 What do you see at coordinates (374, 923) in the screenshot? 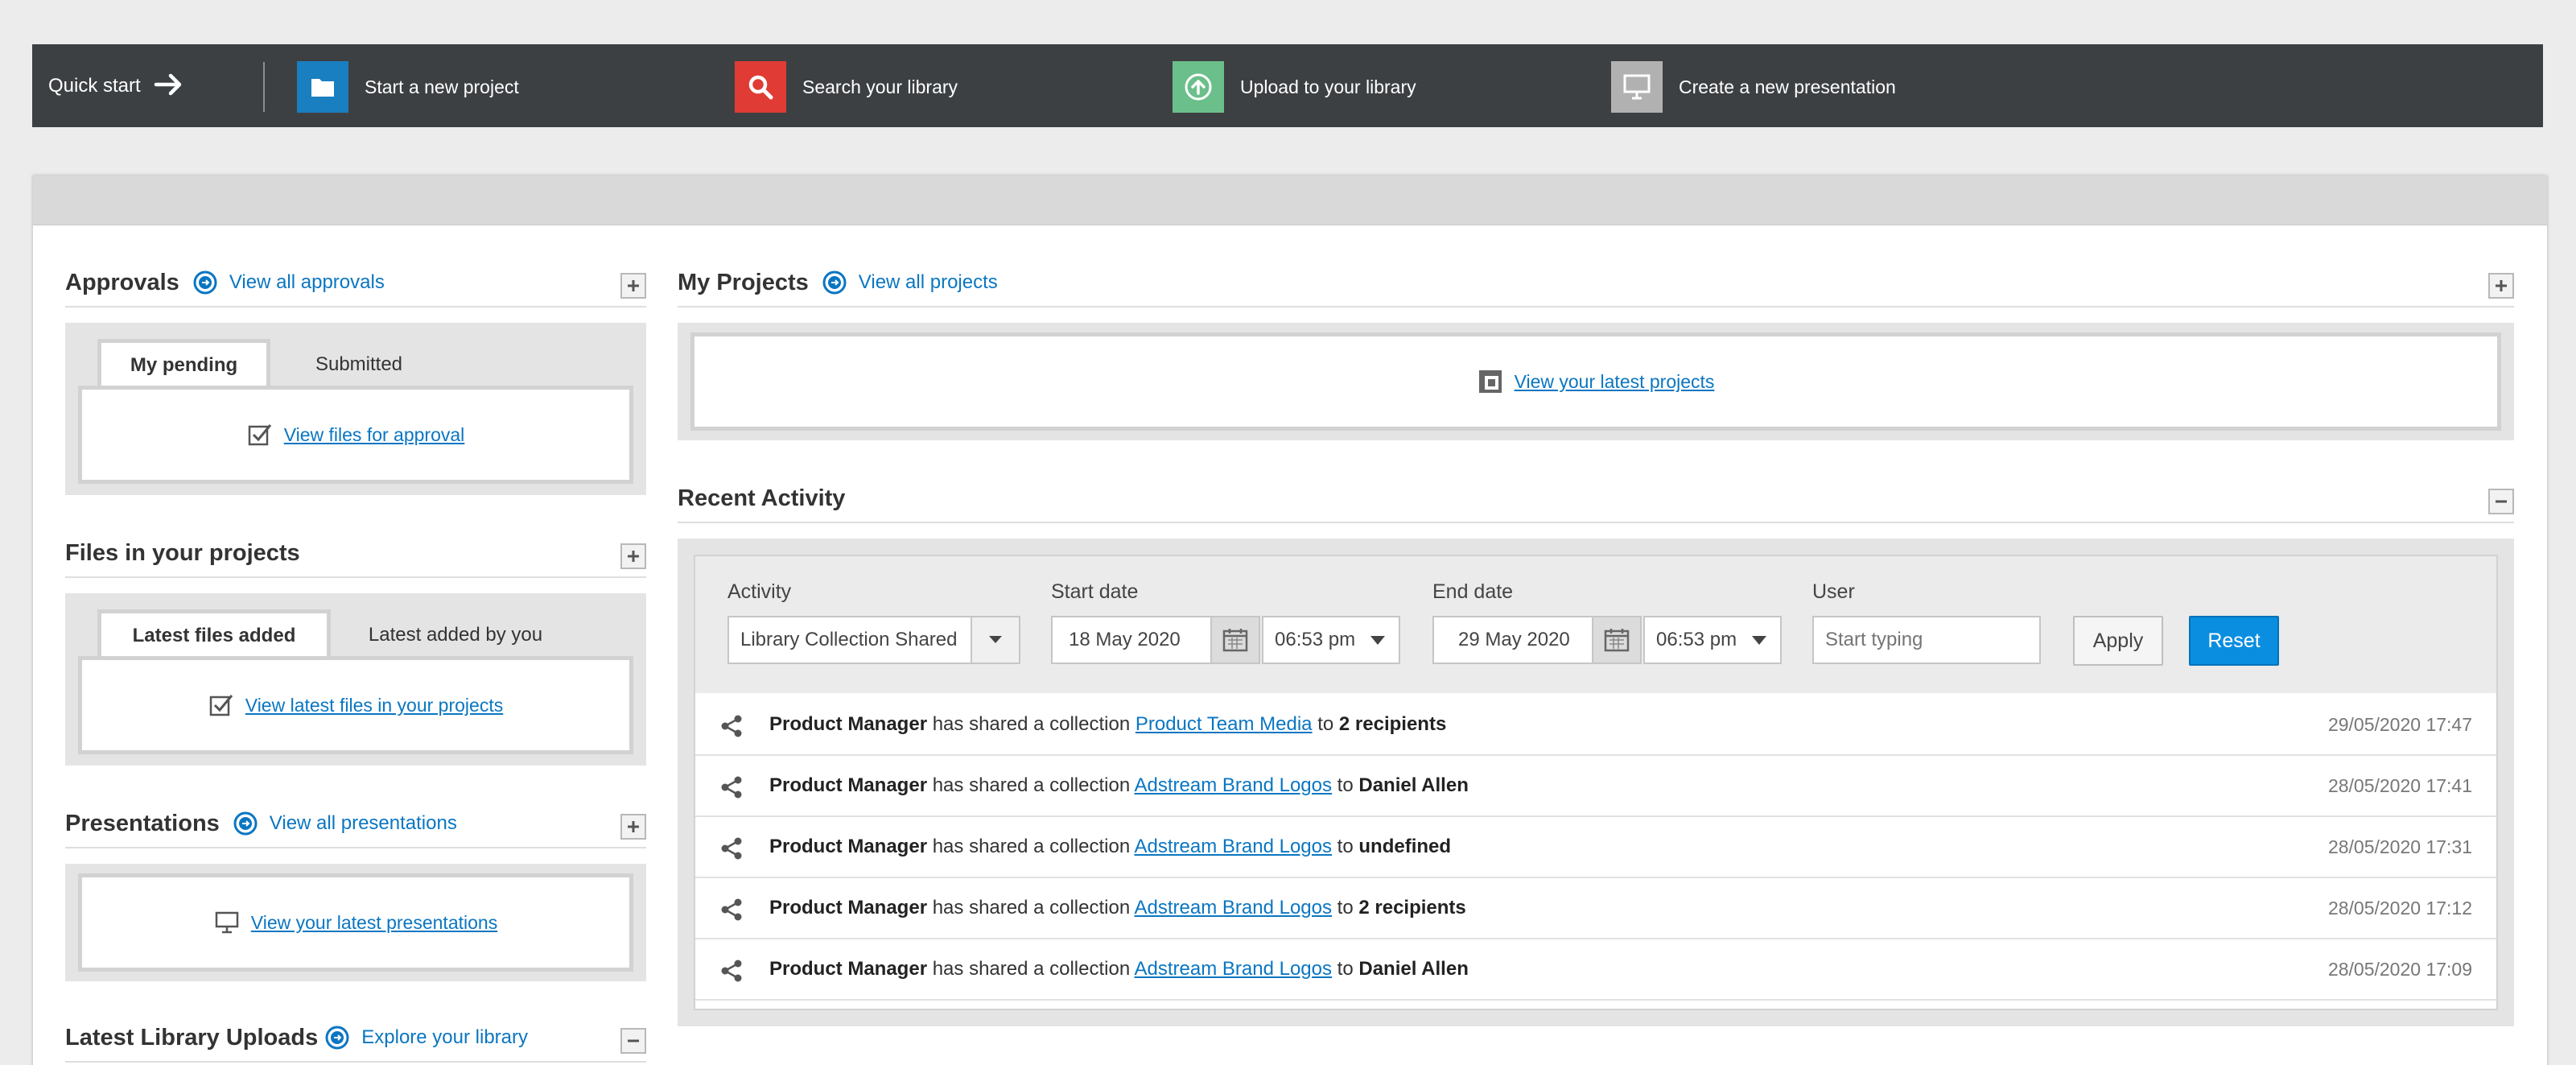
I see `view-latest-presentations-link: View your latest presentations` at bounding box center [374, 923].